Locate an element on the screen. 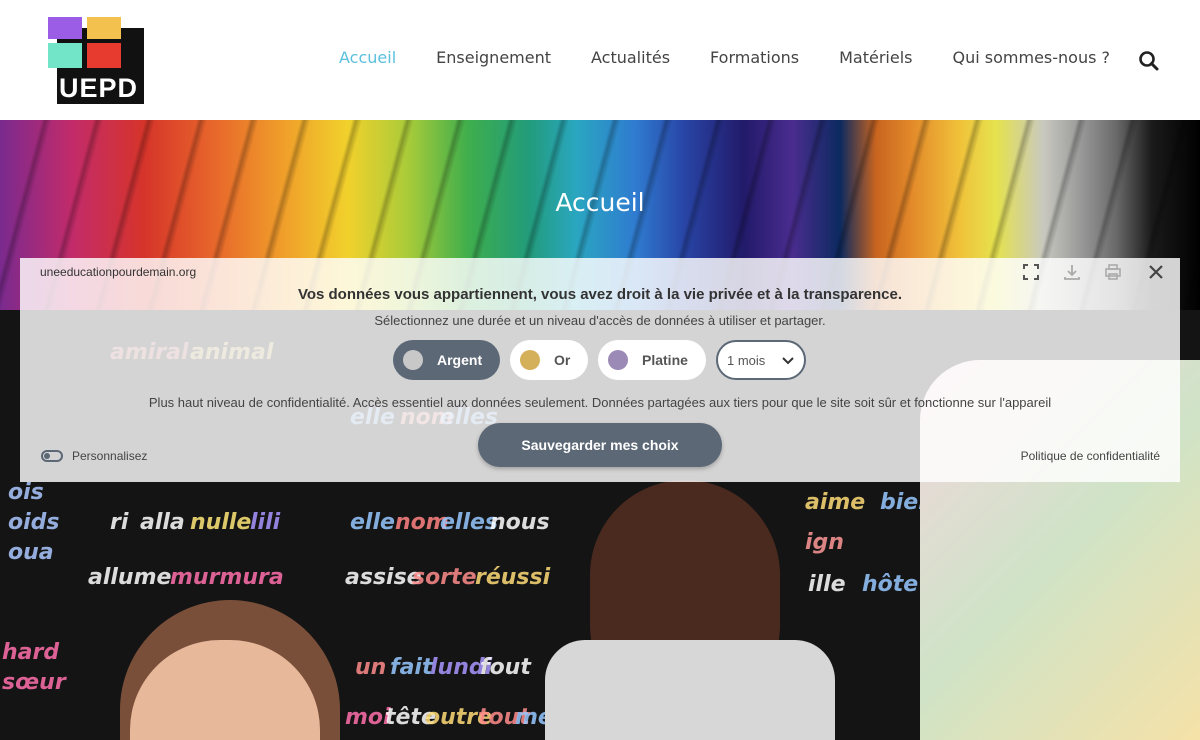 The image size is (1200, 740). level-label: Argent is located at coordinates (460, 360).